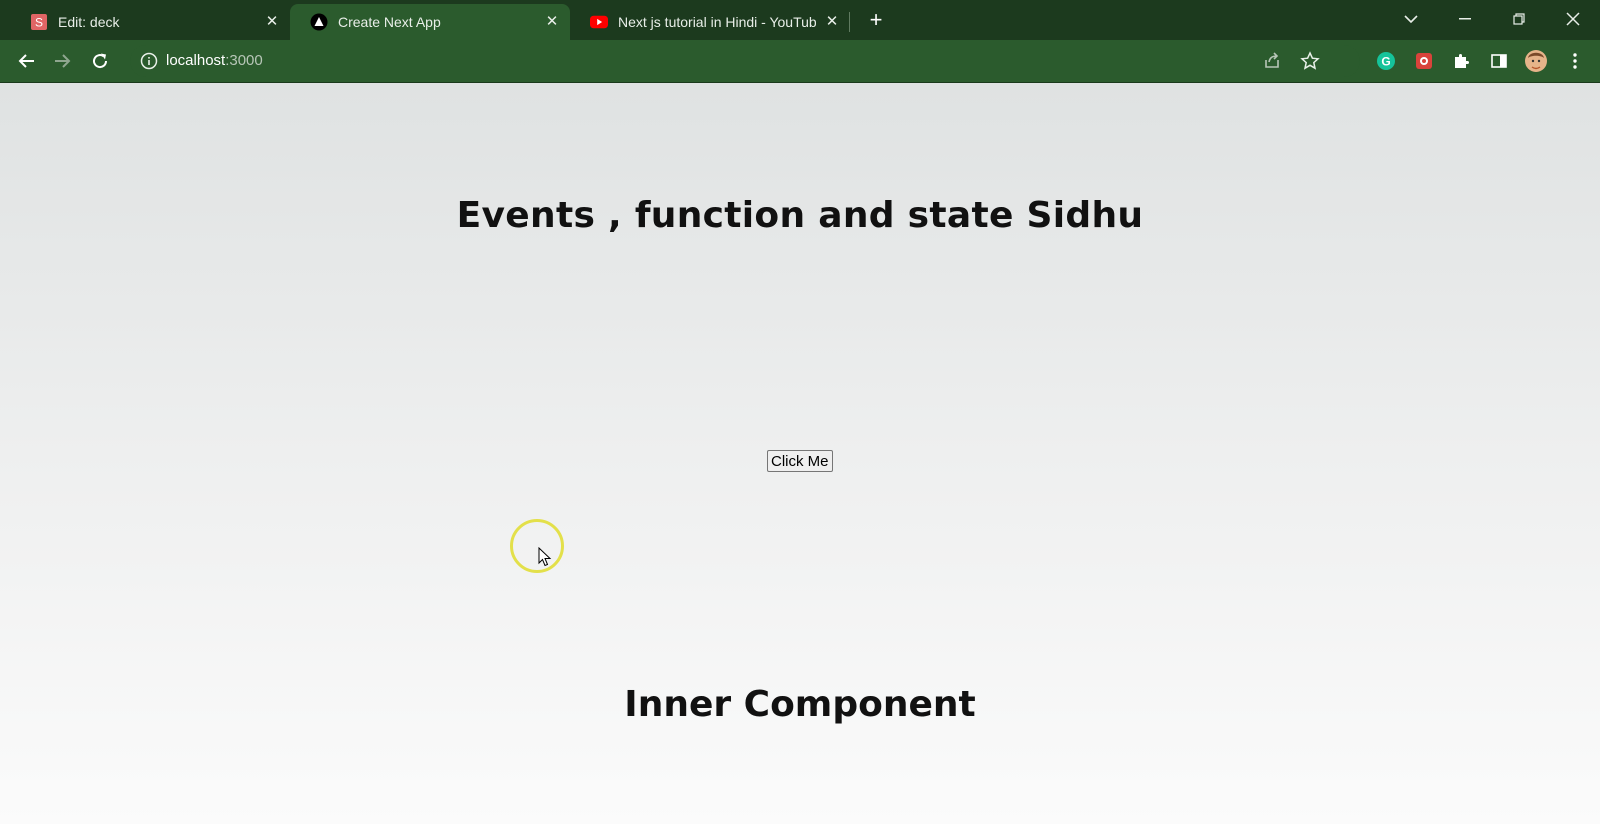 Image resolution: width=1600 pixels, height=824 pixels. Describe the element at coordinates (196, 60) in the screenshot. I see `url-host: localhost` at that location.